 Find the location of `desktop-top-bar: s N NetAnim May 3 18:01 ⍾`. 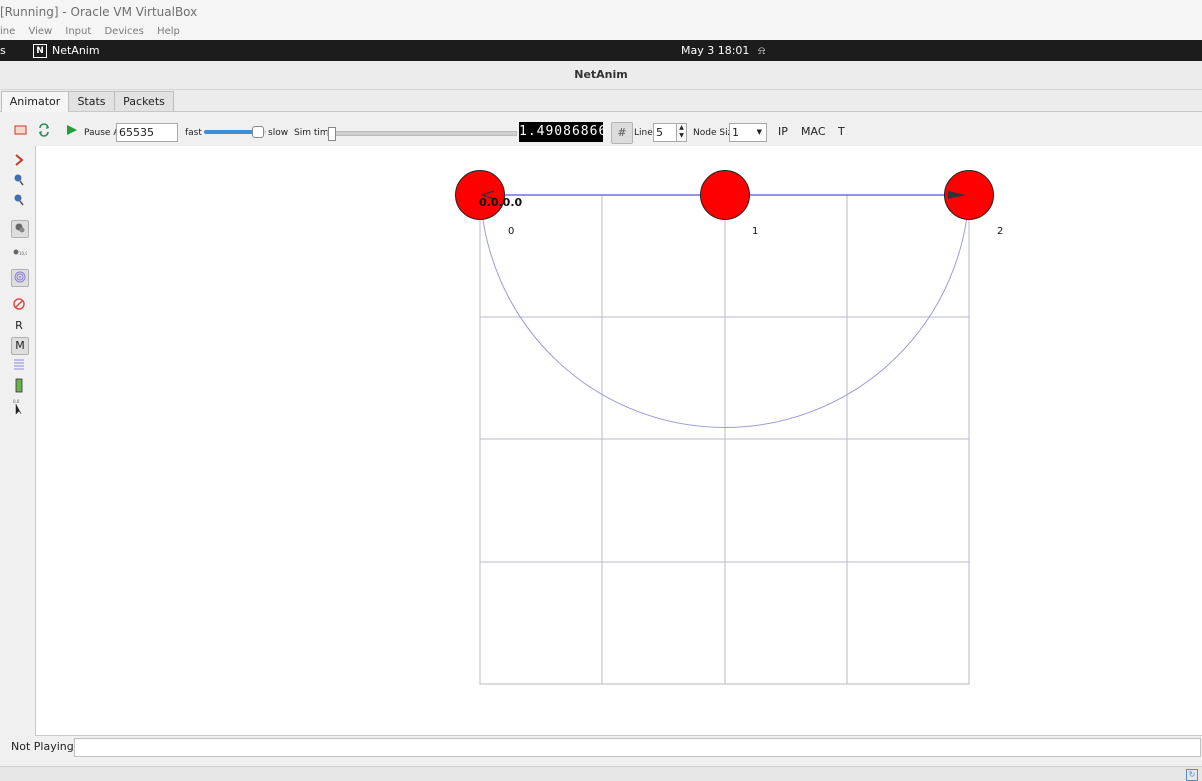

desktop-top-bar: s N NetAnim May 3 18:01 ⍾ is located at coordinates (601, 50).